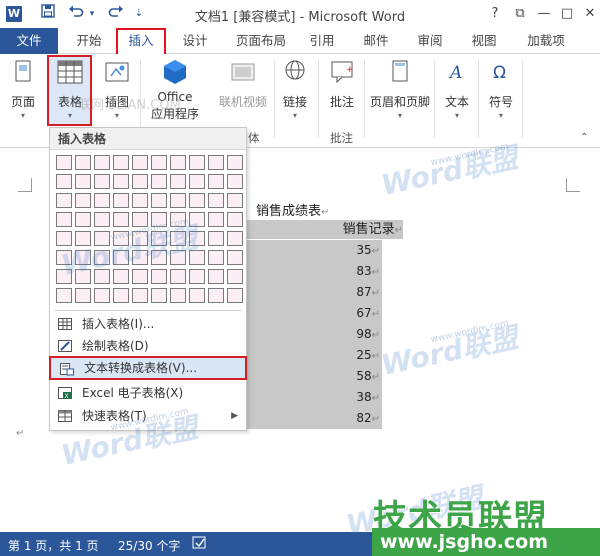 The height and width of the screenshot is (556, 600). What do you see at coordinates (400, 89) in the screenshot?
I see `header-footer-button: 页眉和页脚 ▾` at bounding box center [400, 89].